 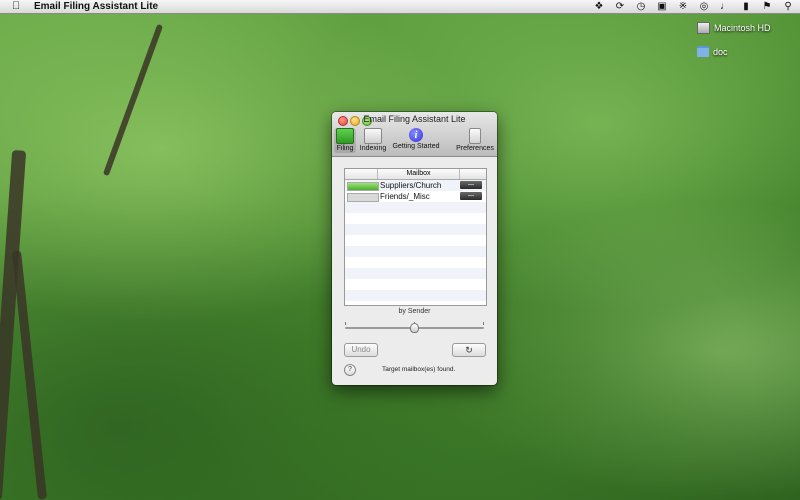 I want to click on mailbox-column-header: Mailbox, so click(x=419, y=174).